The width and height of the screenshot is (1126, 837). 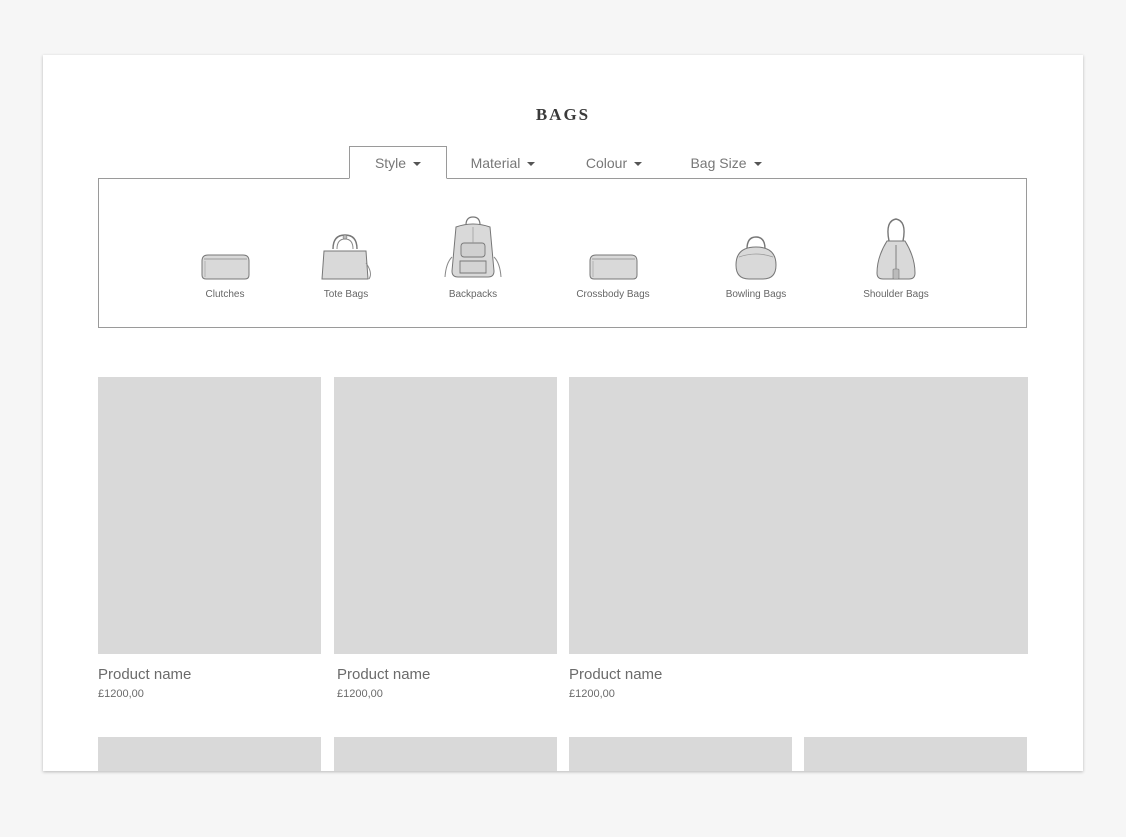 I want to click on style-option-clutches: Clutches, so click(x=225, y=260).